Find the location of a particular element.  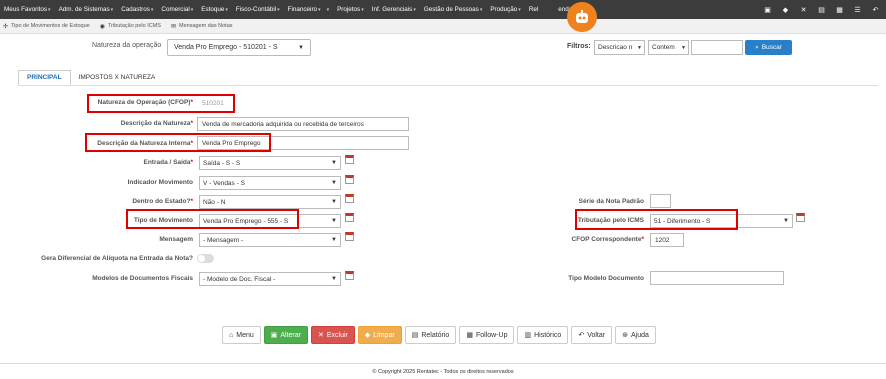

modelos-documentos-label: Modelos de Documentos Fiscais is located at coordinates (142, 278).